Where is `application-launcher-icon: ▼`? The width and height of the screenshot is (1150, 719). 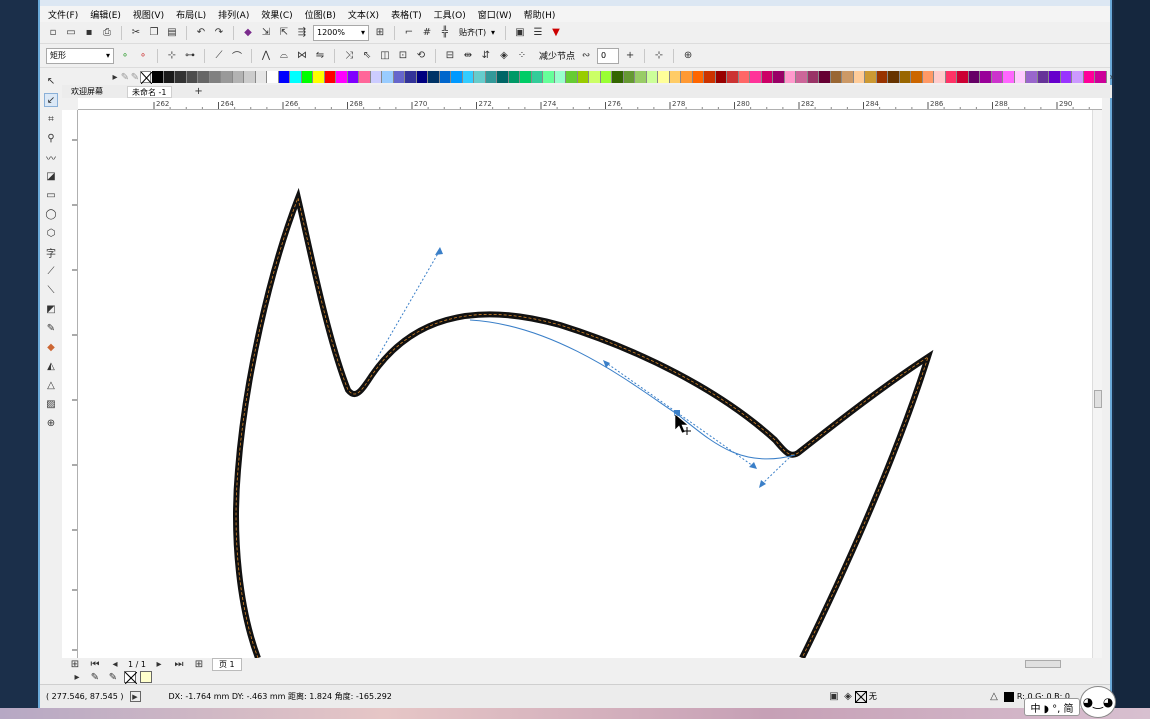
application-launcher-icon: ▼ is located at coordinates (556, 33).